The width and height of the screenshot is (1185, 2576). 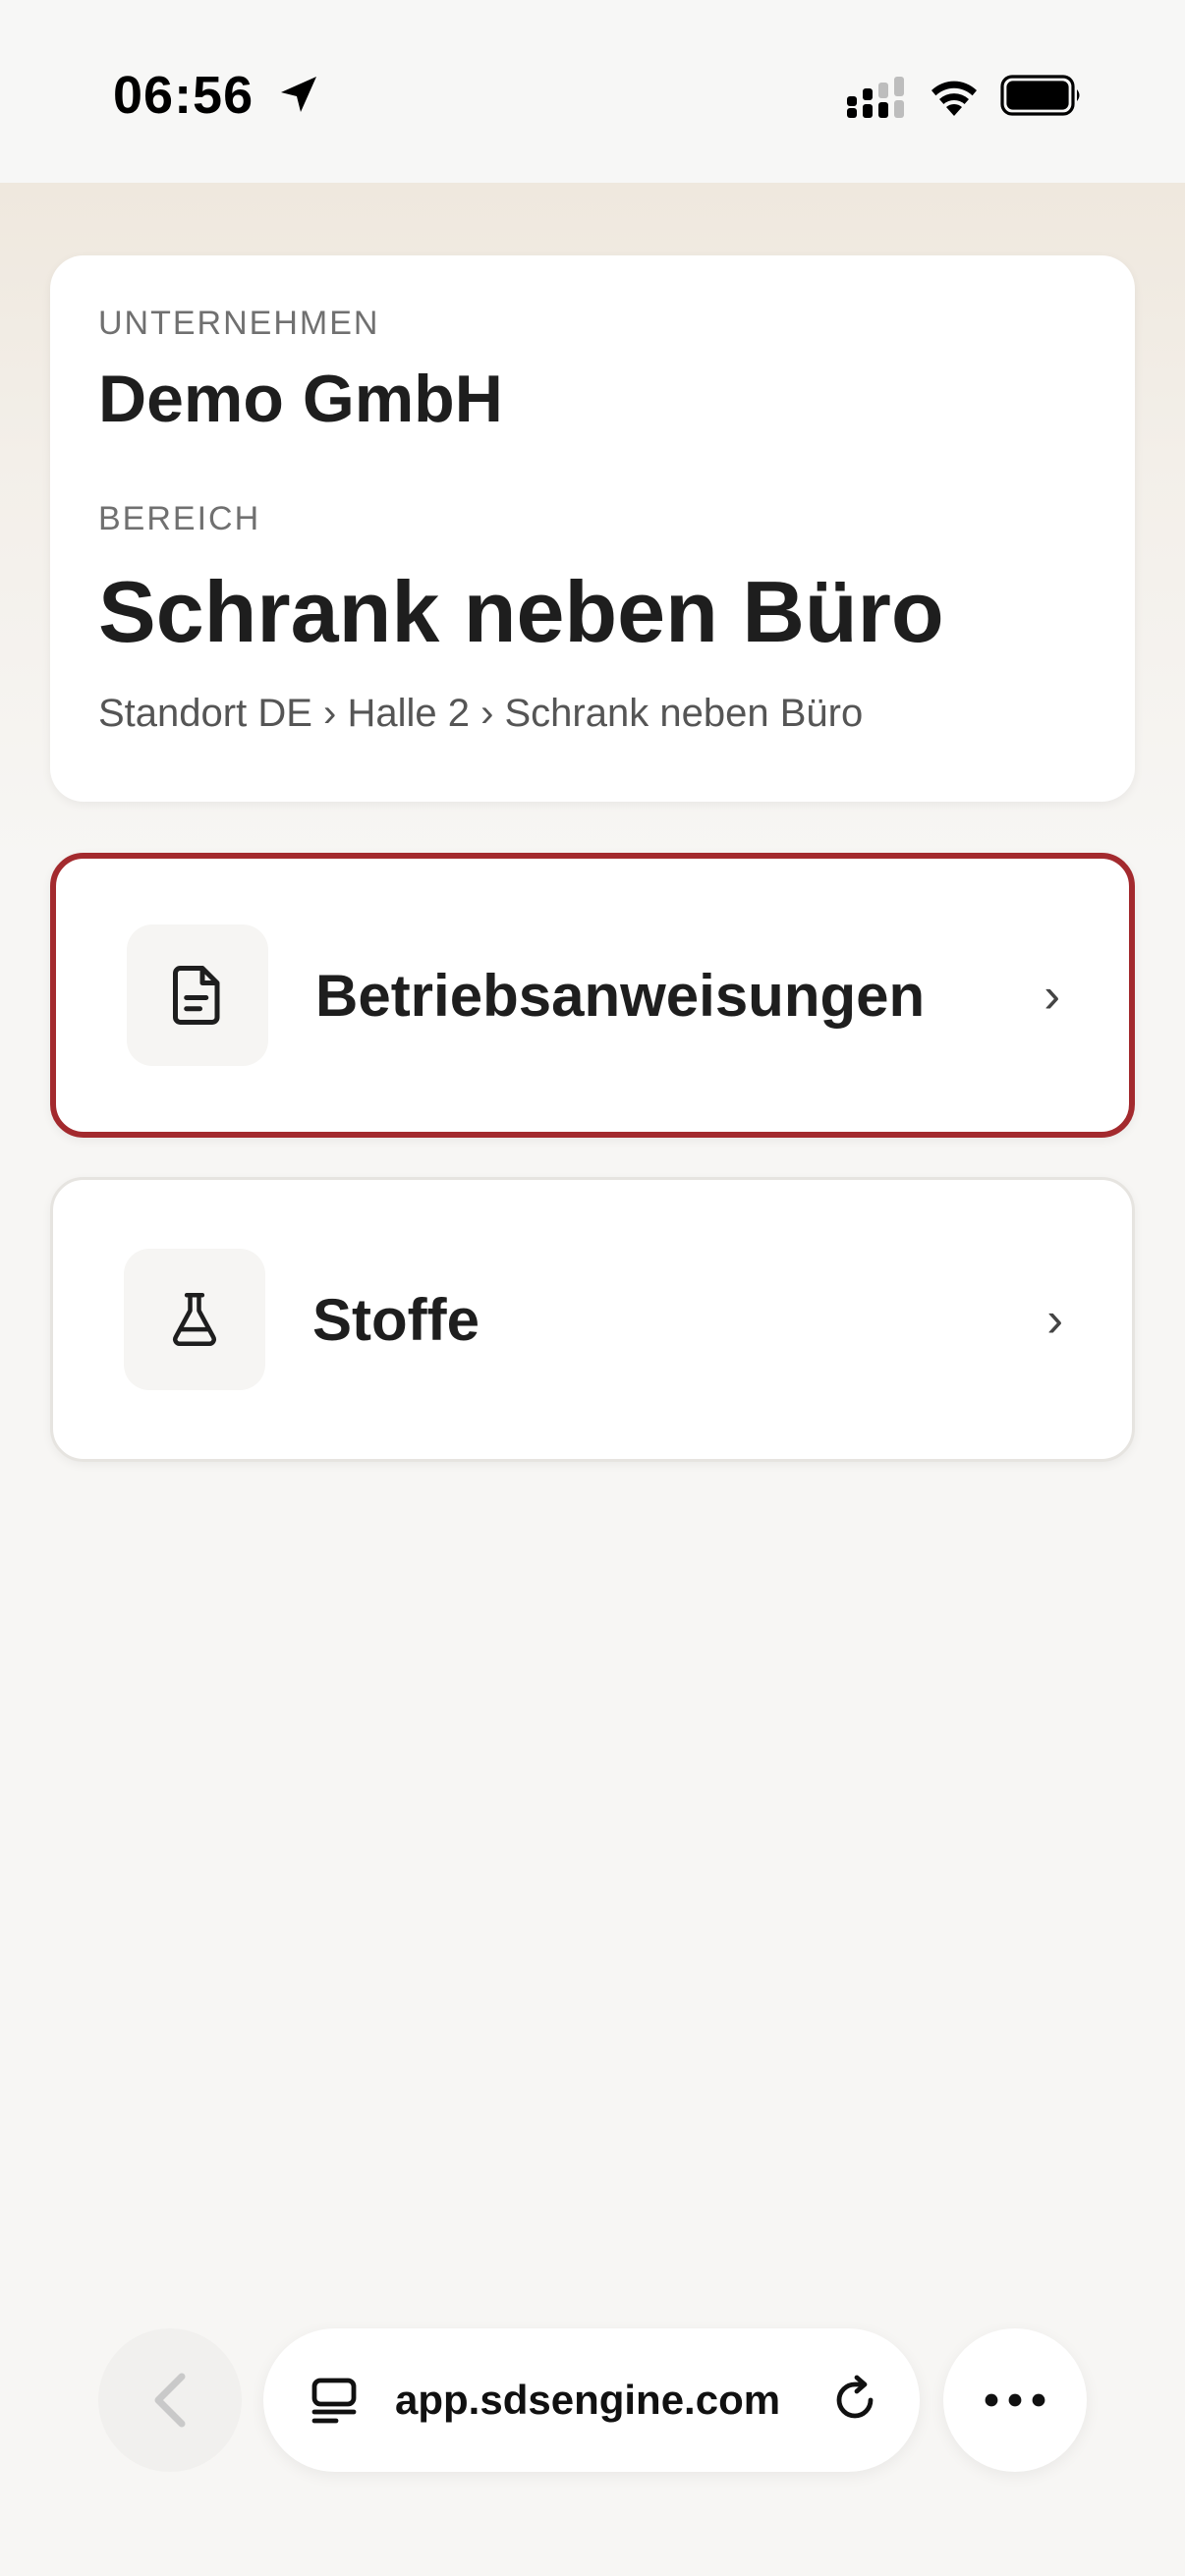 I want to click on back-chevron-icon, so click(x=170, y=2400).